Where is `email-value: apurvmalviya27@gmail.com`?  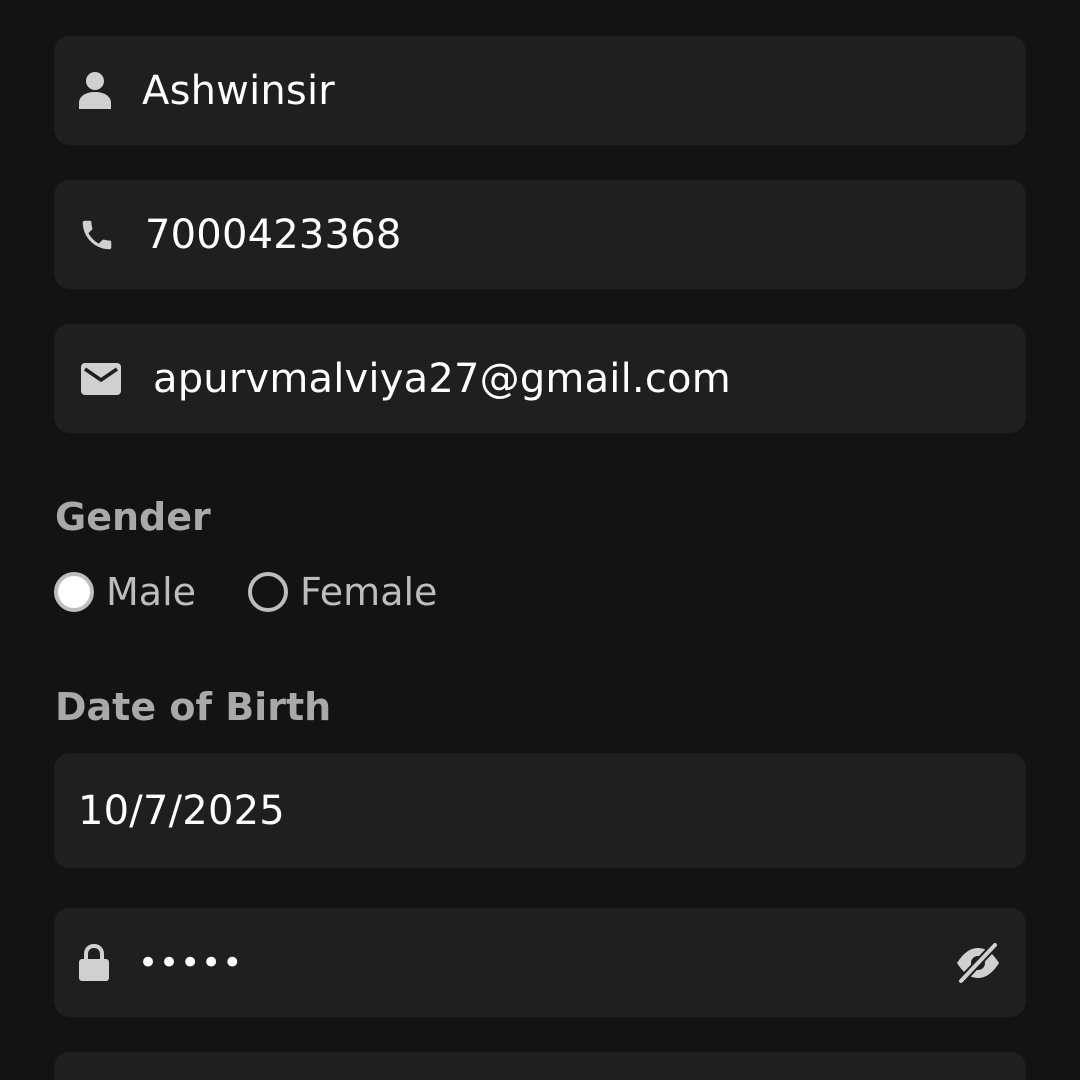 email-value: apurvmalviya27@gmail.com is located at coordinates (442, 378).